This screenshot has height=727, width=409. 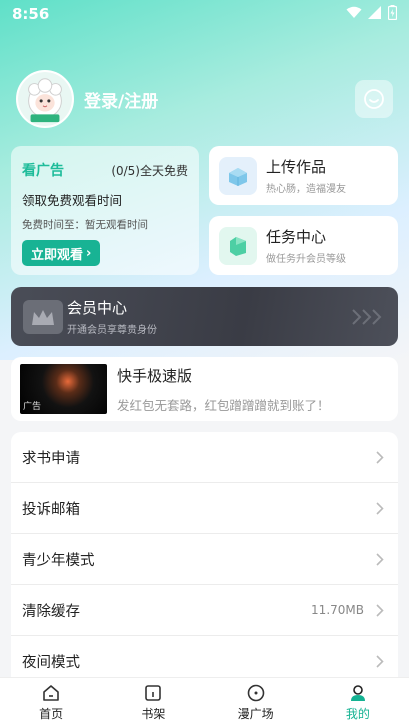 I want to click on crown-icon, so click(x=43, y=316).